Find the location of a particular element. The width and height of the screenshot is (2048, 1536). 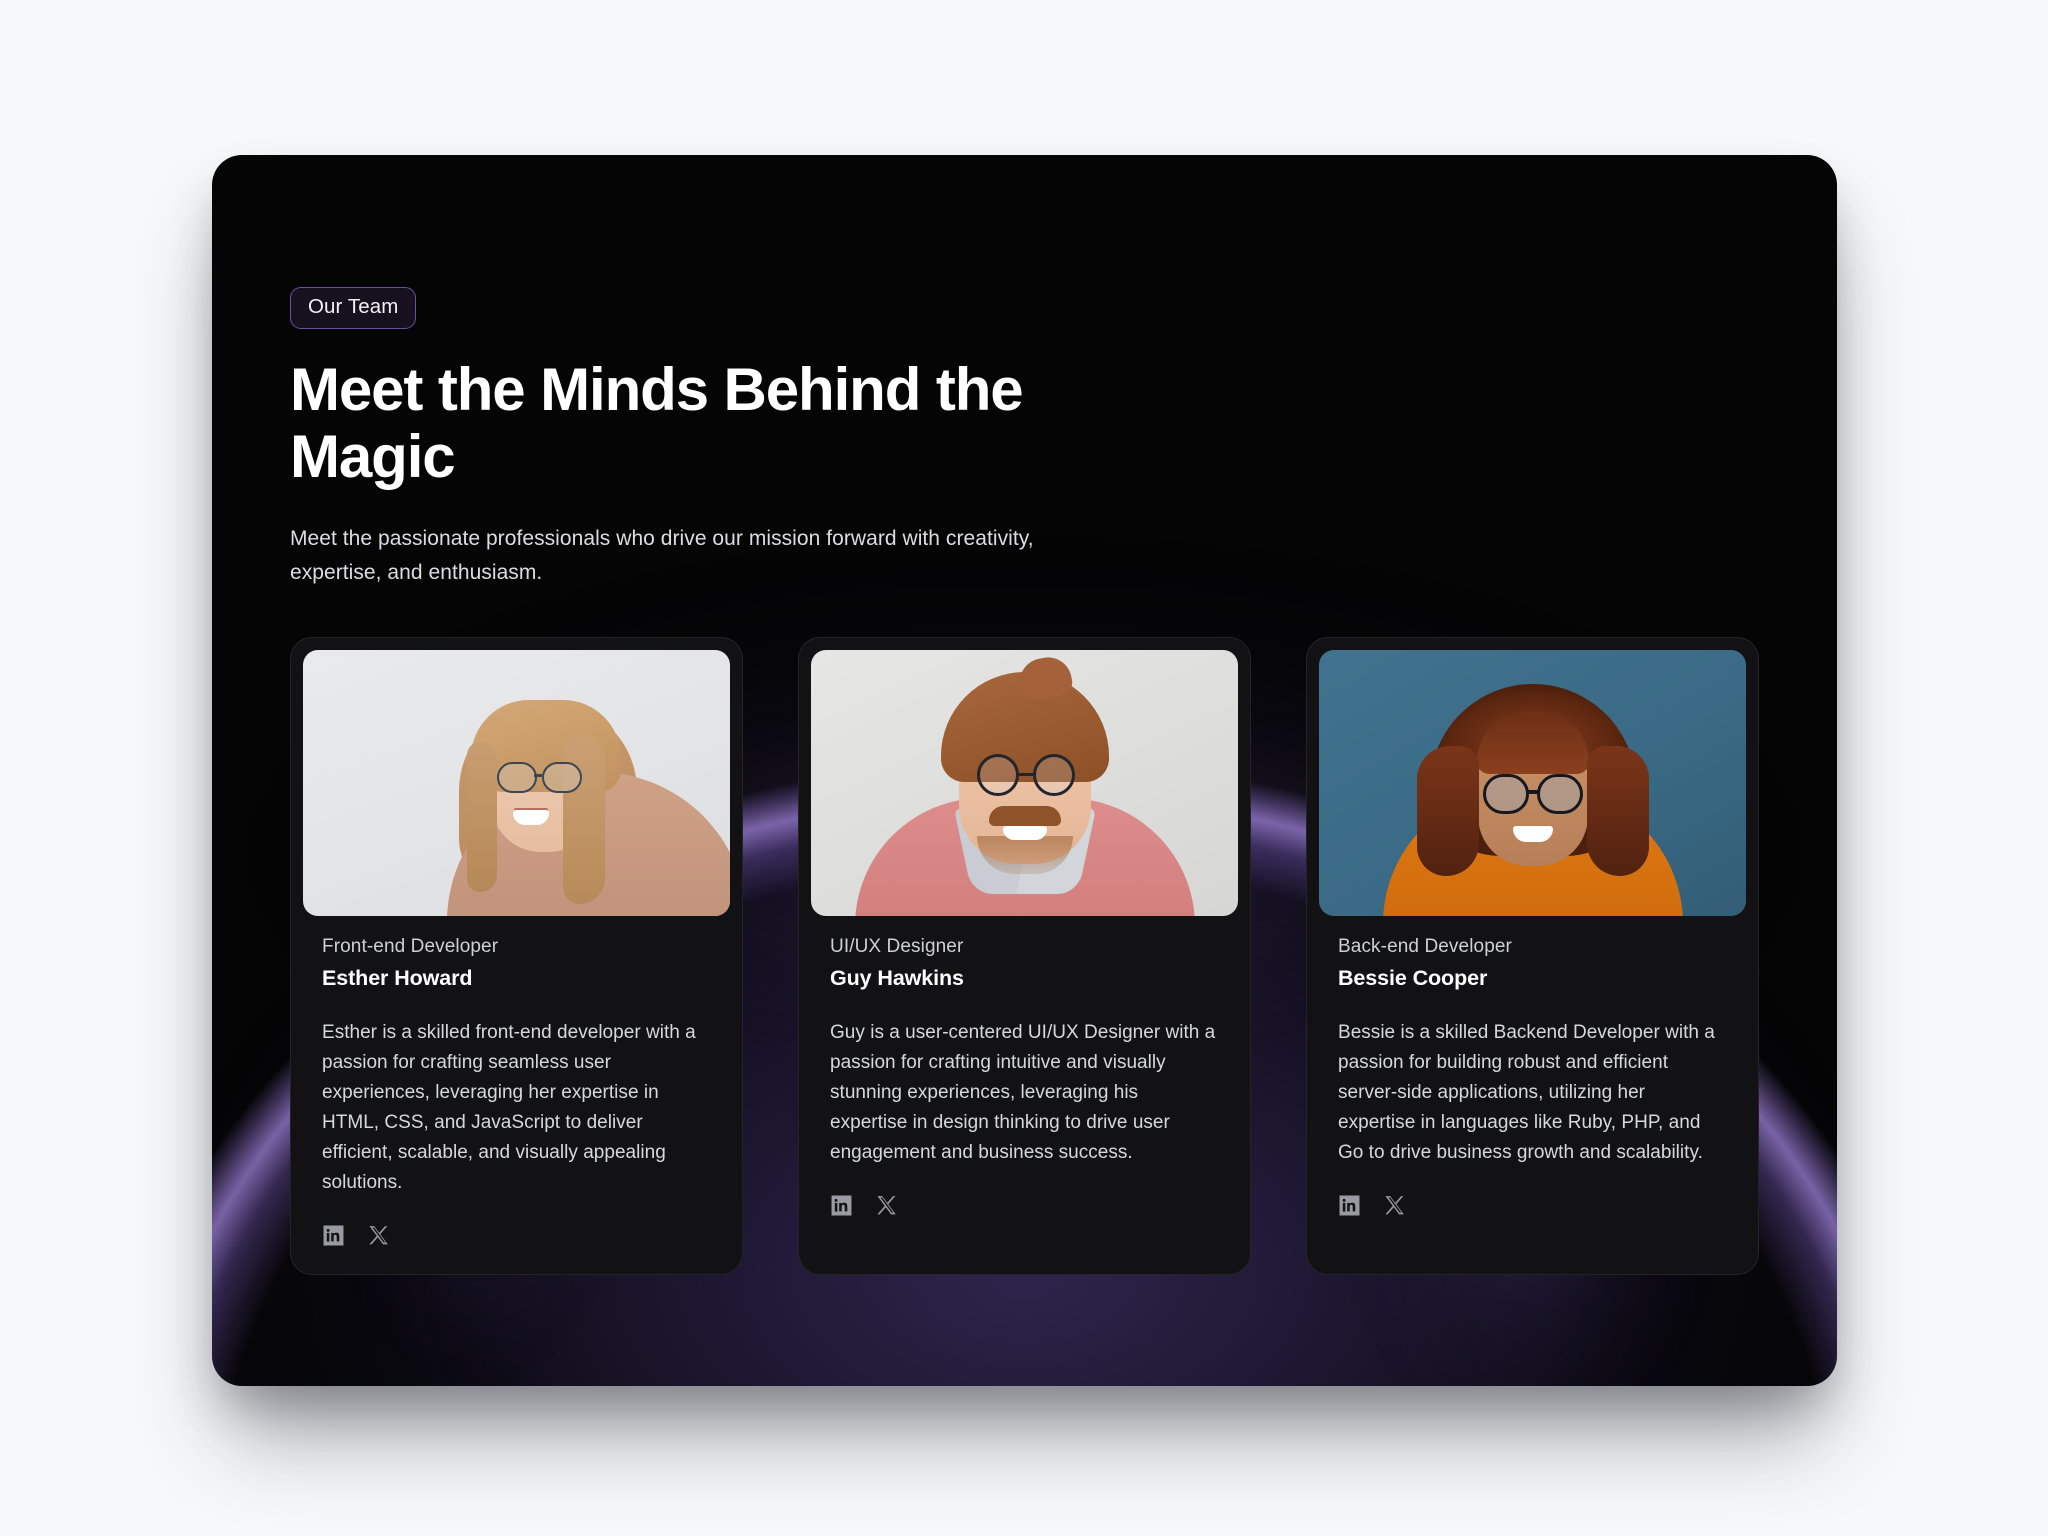

page-title: Meet the Minds Behind the Magic is located at coordinates (657, 423).